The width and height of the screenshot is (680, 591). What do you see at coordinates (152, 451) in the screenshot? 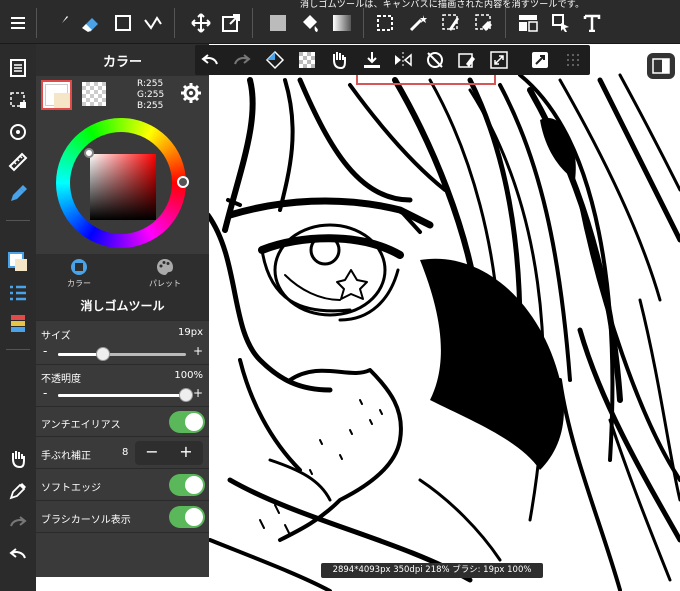
I see `stabilizer-minus-button: −` at bounding box center [152, 451].